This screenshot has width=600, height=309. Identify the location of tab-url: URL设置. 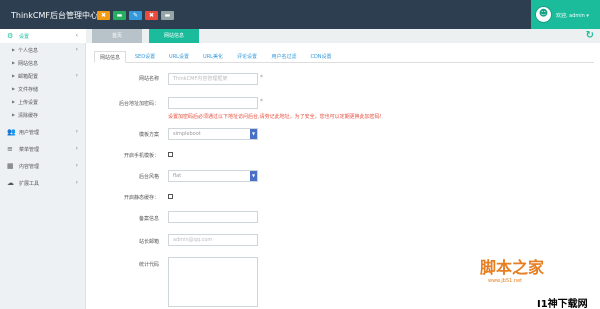
(179, 57).